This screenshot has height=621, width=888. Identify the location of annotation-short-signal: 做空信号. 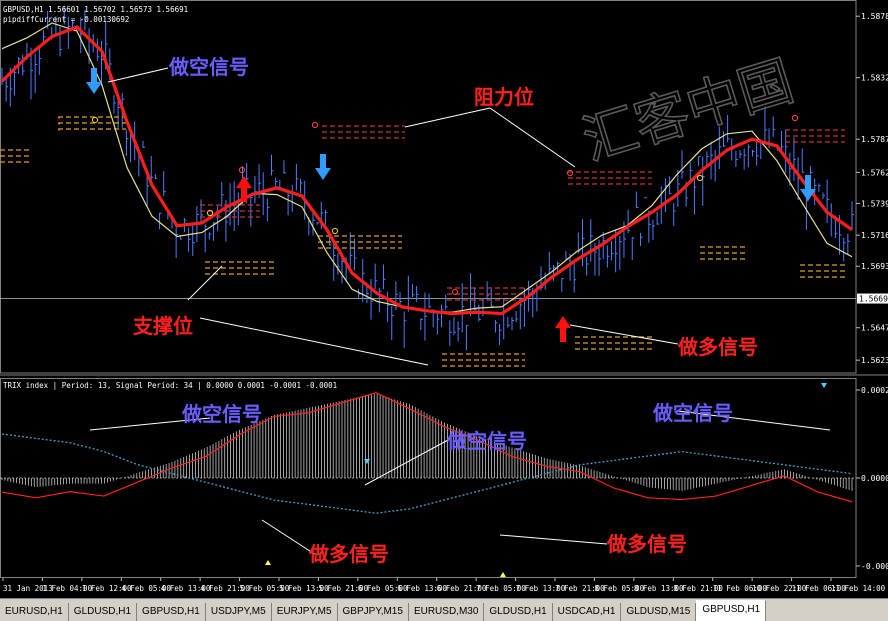
(208, 67).